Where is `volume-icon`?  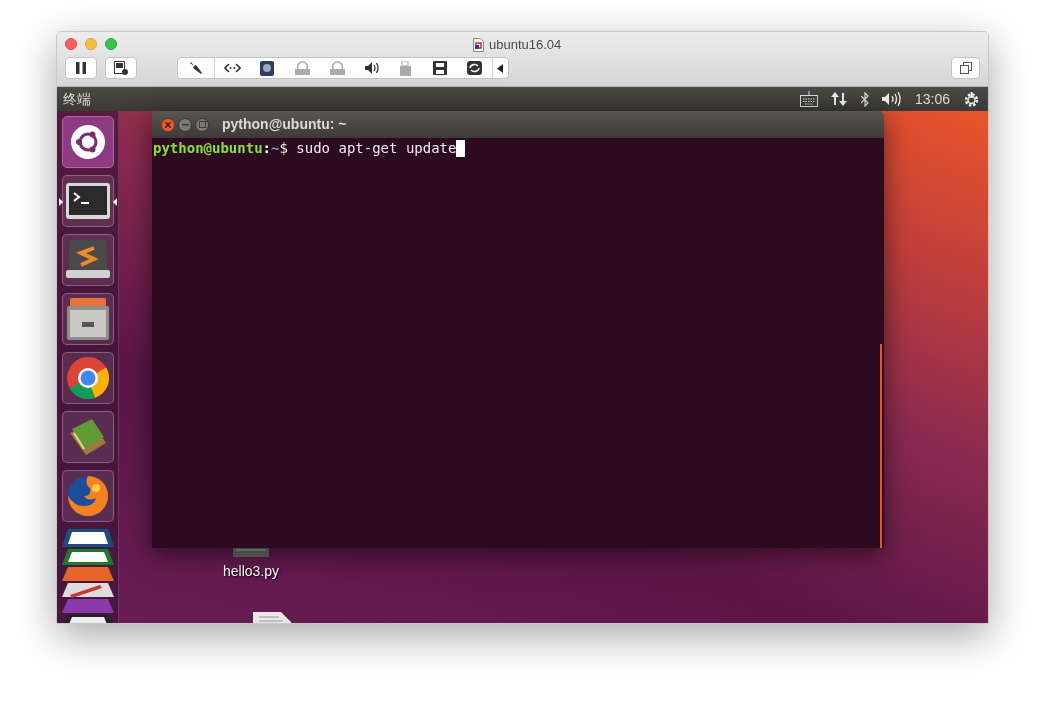 volume-icon is located at coordinates (891, 99).